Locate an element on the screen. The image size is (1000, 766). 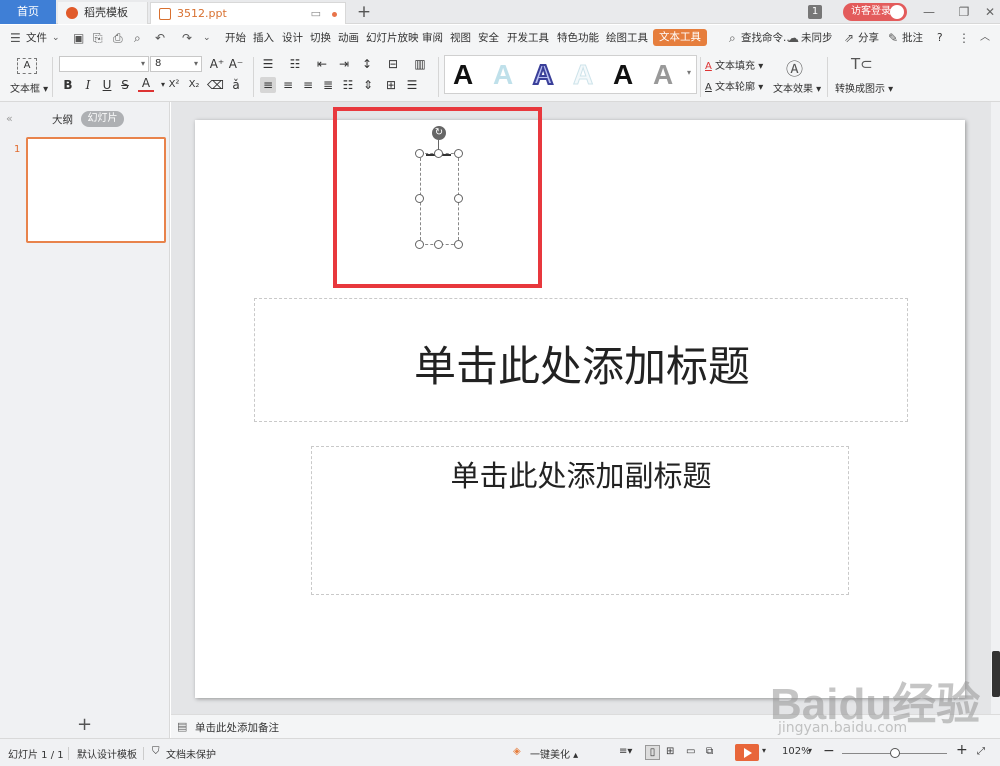
text-effects-icon: Ⓐ is located at coordinates (794, 67).